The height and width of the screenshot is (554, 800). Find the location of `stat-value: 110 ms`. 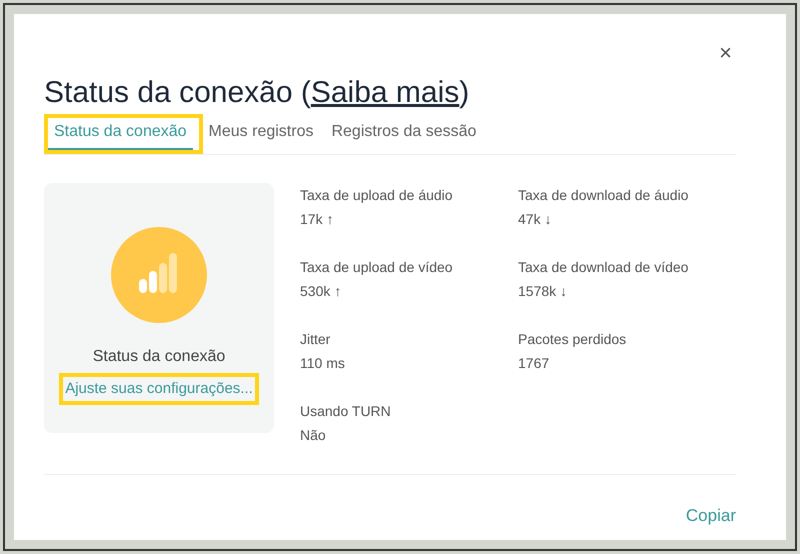

stat-value: 110 ms is located at coordinates (323, 363).